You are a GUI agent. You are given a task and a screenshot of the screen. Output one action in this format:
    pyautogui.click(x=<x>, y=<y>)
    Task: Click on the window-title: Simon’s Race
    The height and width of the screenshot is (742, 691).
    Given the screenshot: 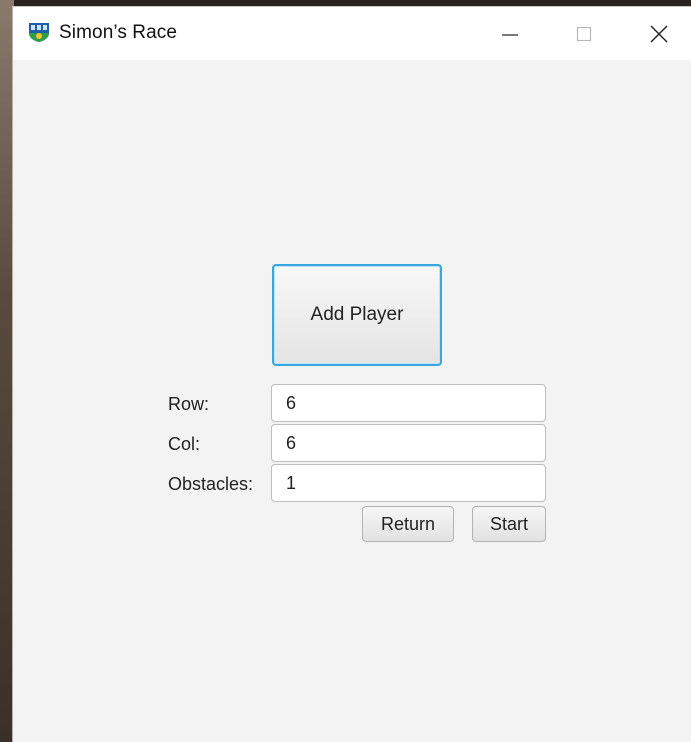 What is the action you would take?
    pyautogui.click(x=118, y=32)
    